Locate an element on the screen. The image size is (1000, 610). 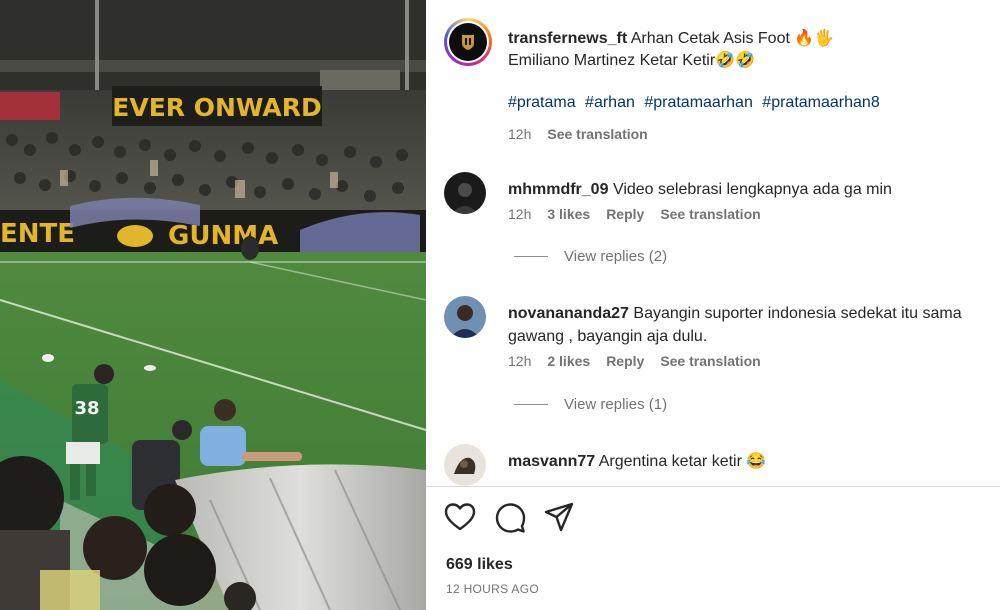
brand-logo-icon is located at coordinates (468, 42).